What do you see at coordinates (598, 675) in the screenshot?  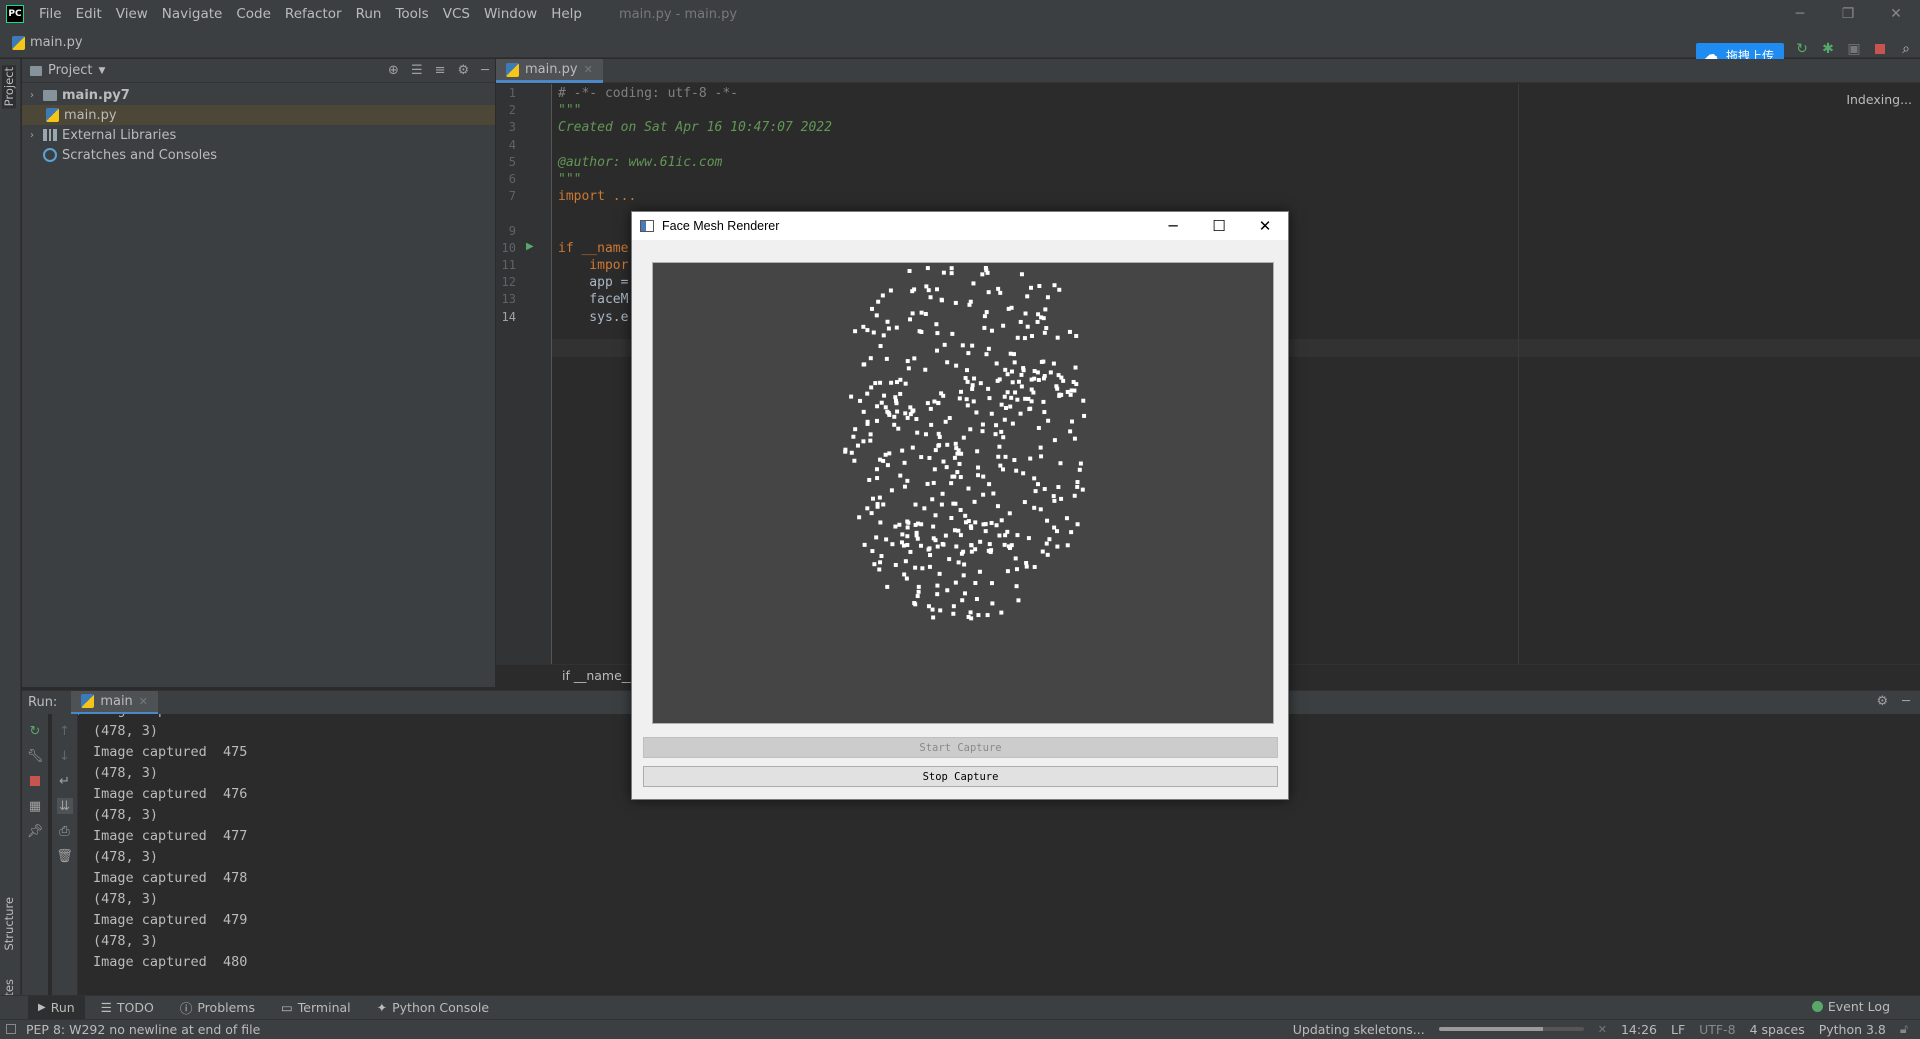 I see `editor-breadcrumb: if __name__` at bounding box center [598, 675].